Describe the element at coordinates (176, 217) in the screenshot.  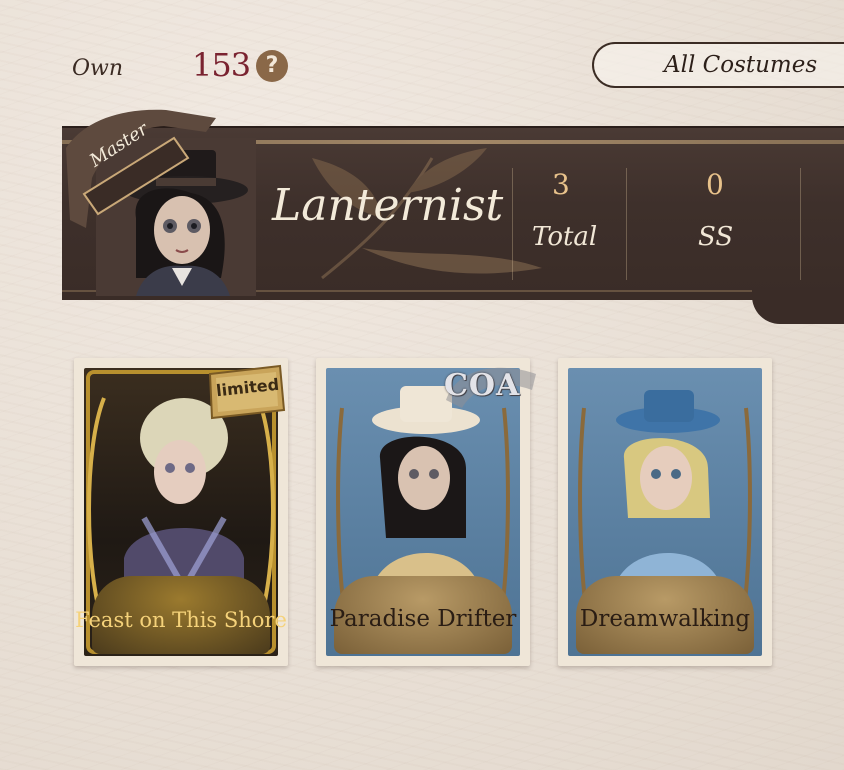
I see `character-portrait` at that location.